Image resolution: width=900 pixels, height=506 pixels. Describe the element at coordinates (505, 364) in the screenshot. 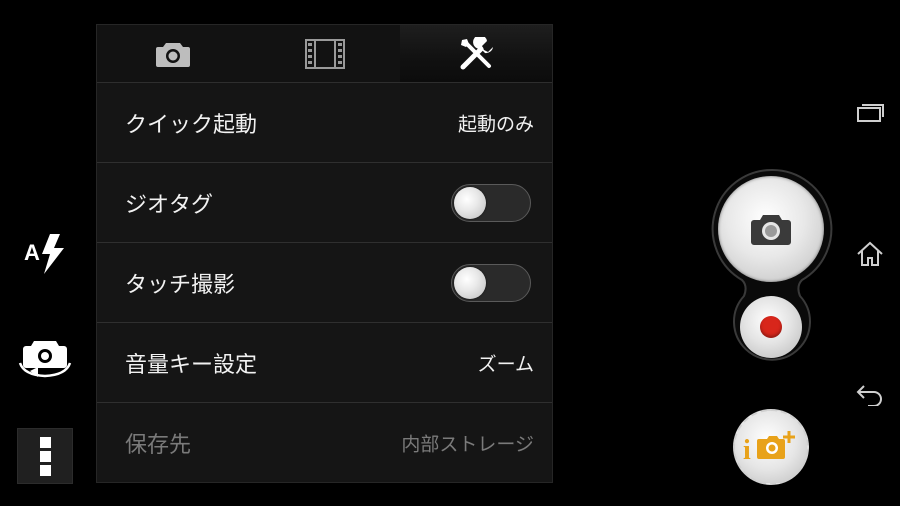

I see `setting-value: ズーム` at that location.